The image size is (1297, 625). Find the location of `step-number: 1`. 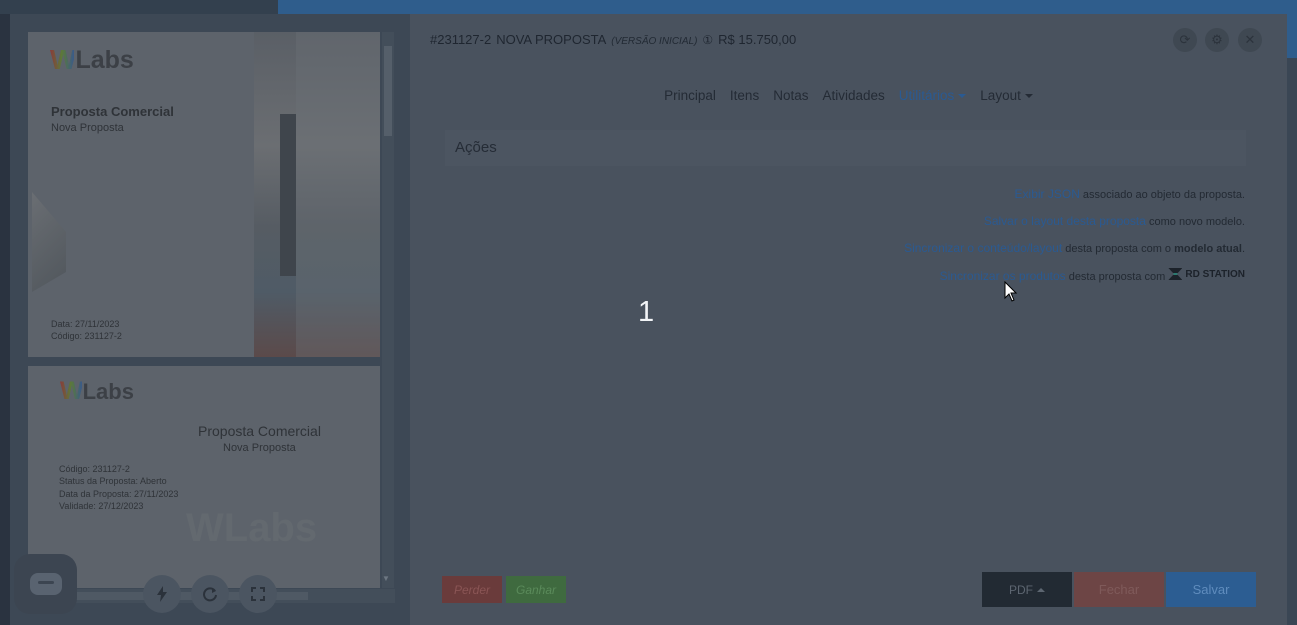

step-number: 1 is located at coordinates (646, 312).